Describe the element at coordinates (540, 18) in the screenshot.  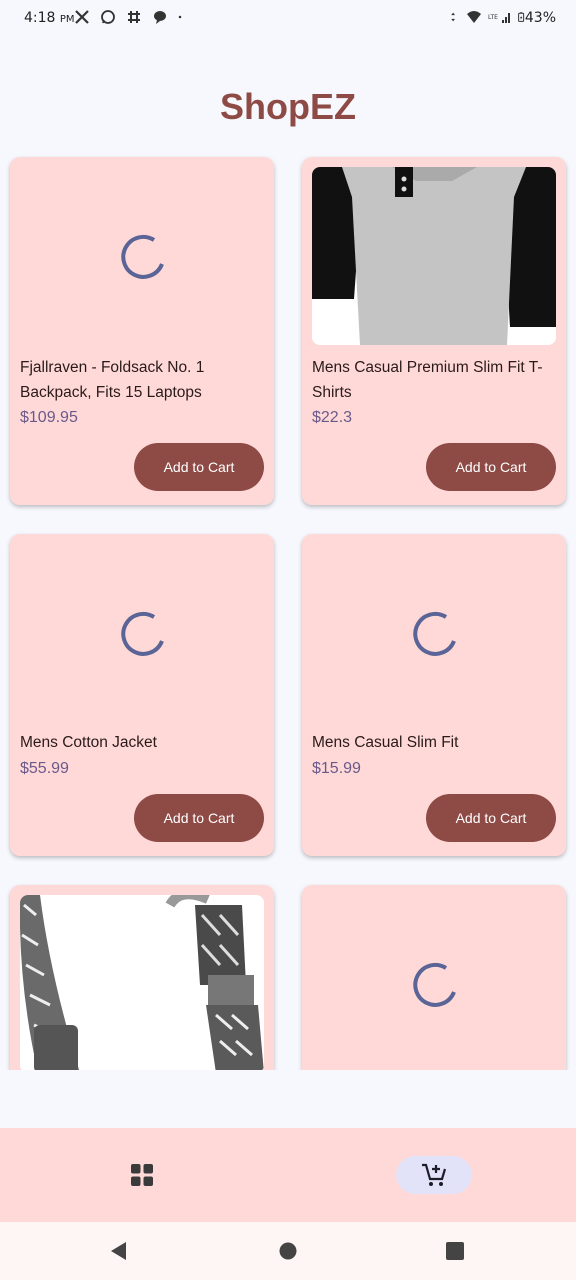
I see `battery-percent: 43%` at that location.